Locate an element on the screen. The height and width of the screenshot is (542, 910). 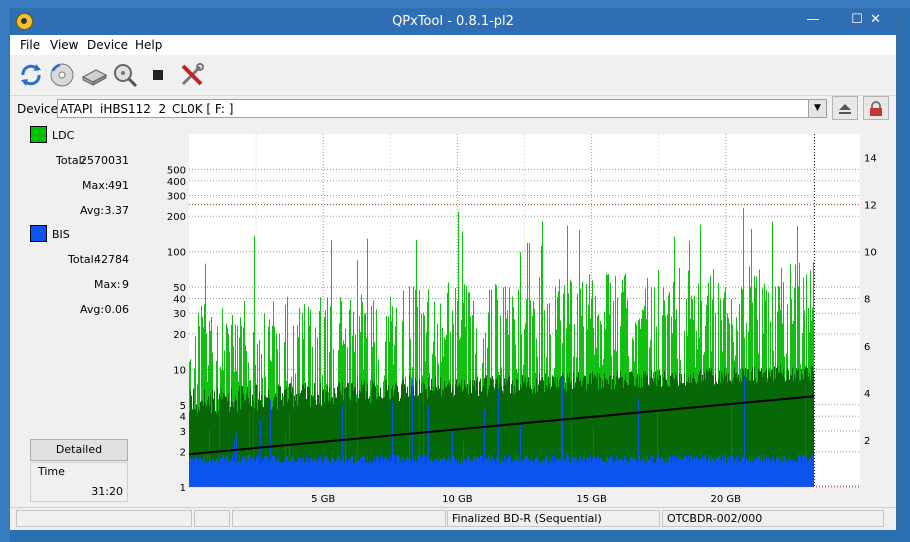
y-left-tick-label: 400 is located at coordinates (176, 182).